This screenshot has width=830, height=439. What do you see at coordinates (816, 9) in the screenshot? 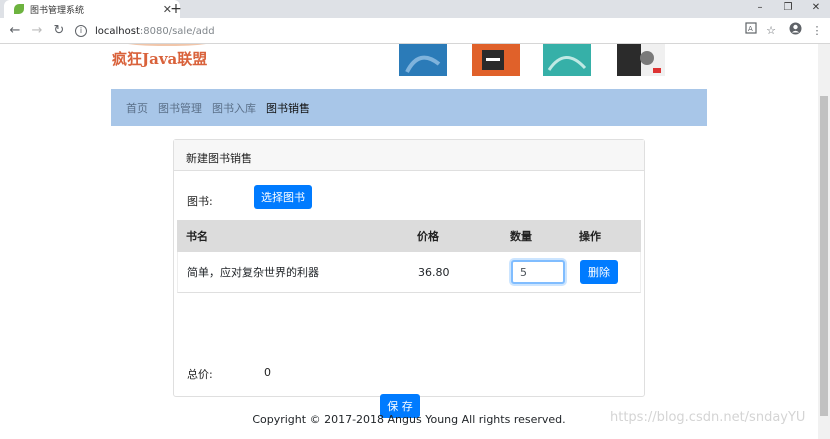
I see `window-close-icon: ✕` at bounding box center [816, 9].